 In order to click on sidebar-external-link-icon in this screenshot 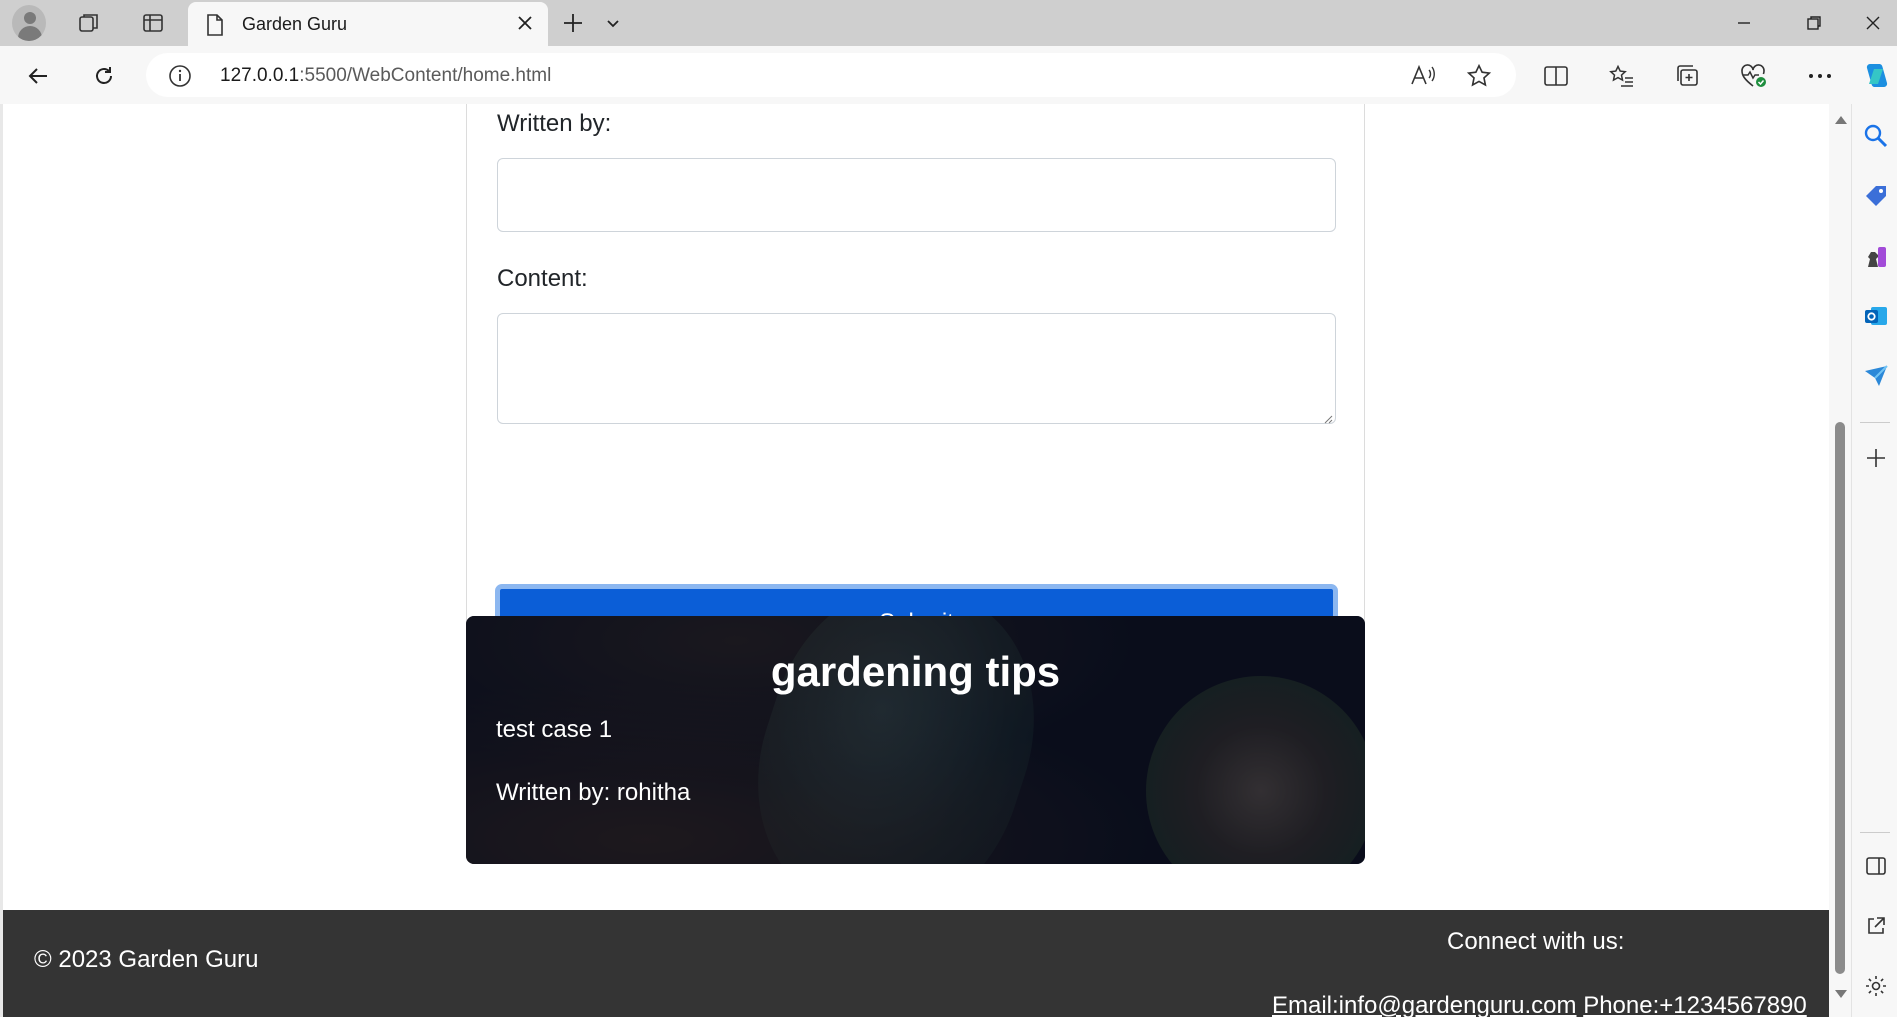, I will do `click(1876, 926)`.